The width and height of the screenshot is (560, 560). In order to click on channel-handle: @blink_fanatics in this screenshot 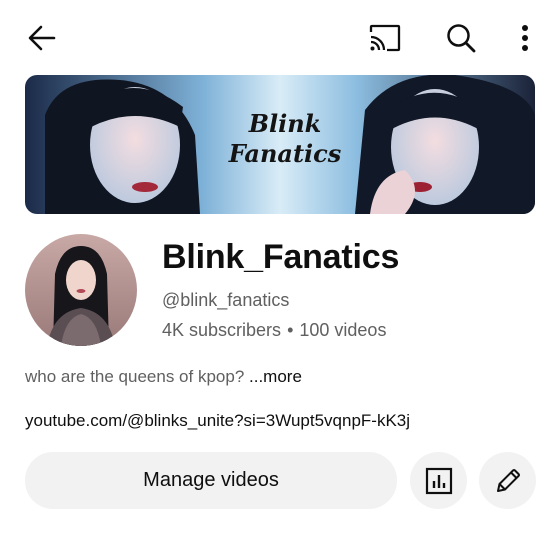, I will do `click(226, 300)`.